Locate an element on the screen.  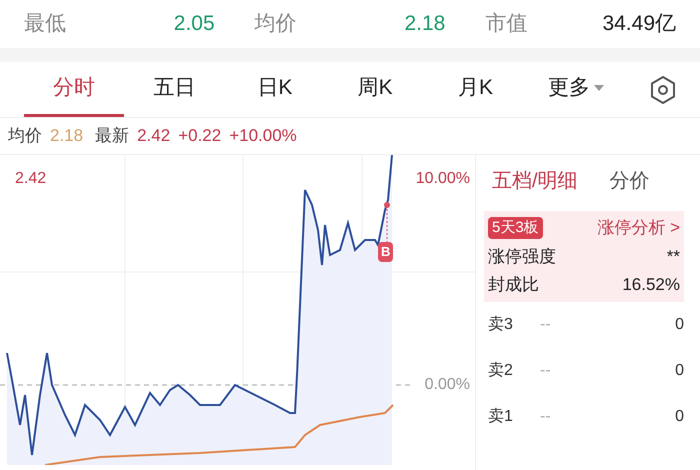
buy-marker: B is located at coordinates (386, 252).